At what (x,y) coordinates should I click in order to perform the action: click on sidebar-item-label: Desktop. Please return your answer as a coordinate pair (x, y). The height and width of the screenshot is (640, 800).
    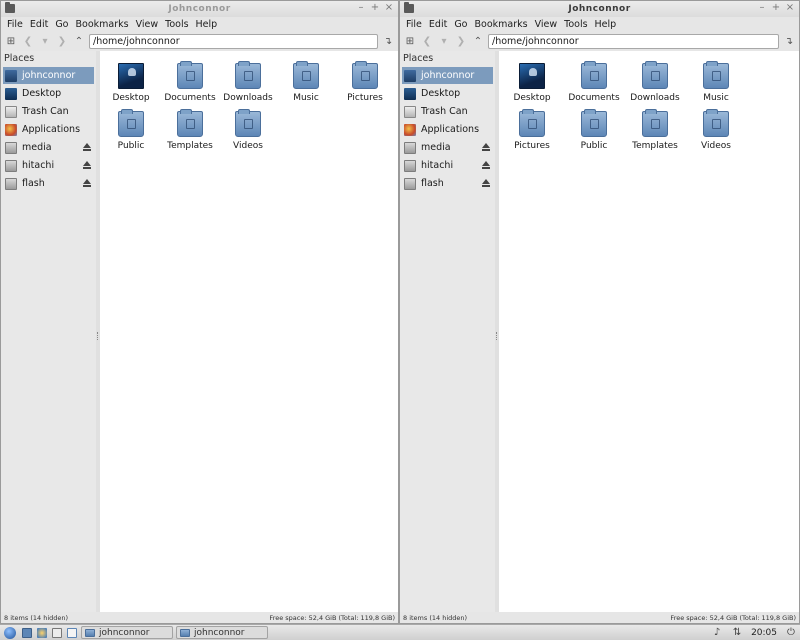
    Looking at the image, I should click on (42, 93).